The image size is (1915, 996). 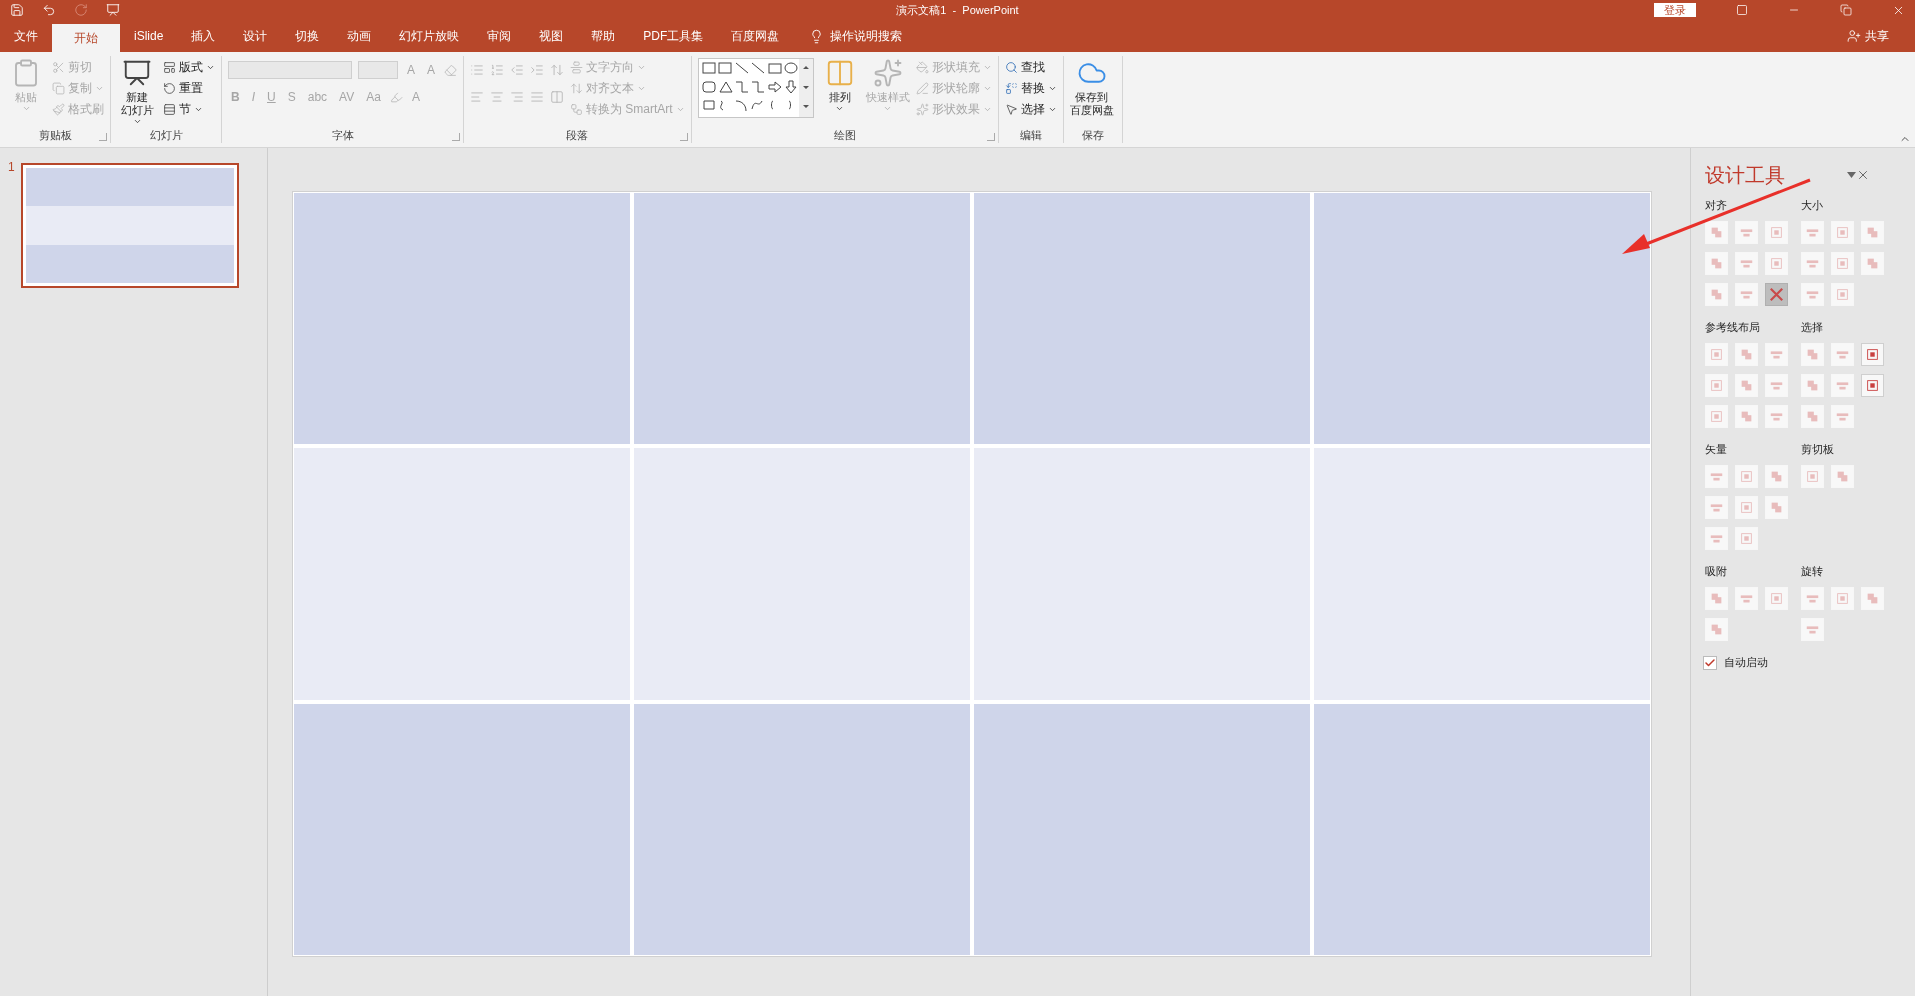 What do you see at coordinates (342, 135) in the screenshot?
I see `group-label: 字体` at bounding box center [342, 135].